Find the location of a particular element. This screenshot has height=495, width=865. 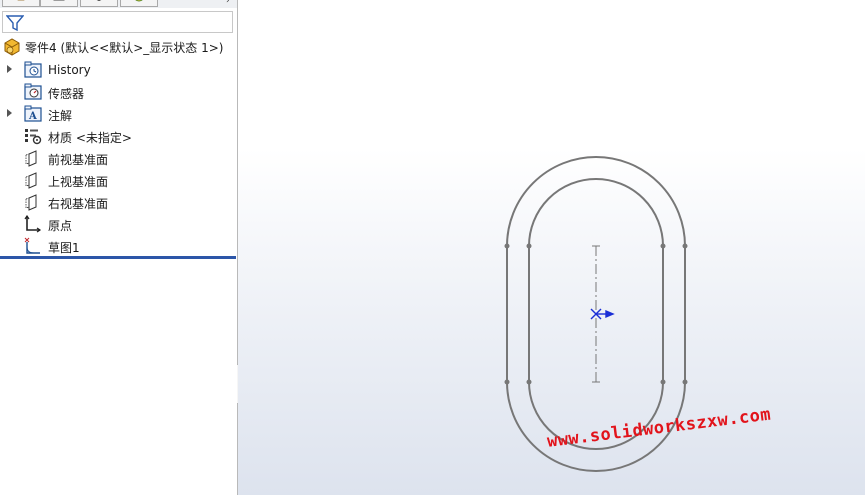

feature-manager-tab is located at coordinates (21, 3).